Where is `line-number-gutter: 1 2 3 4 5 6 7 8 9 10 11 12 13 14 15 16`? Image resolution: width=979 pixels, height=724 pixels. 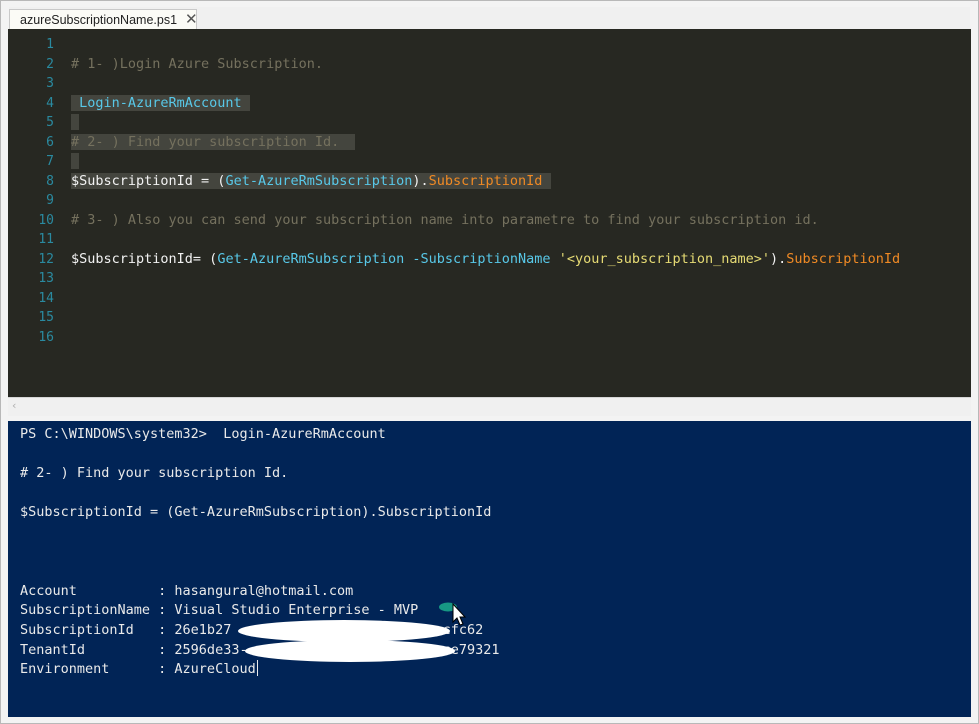
line-number-gutter: 1 2 3 4 5 6 7 8 9 10 11 12 13 14 15 16 is located at coordinates (31, 191).